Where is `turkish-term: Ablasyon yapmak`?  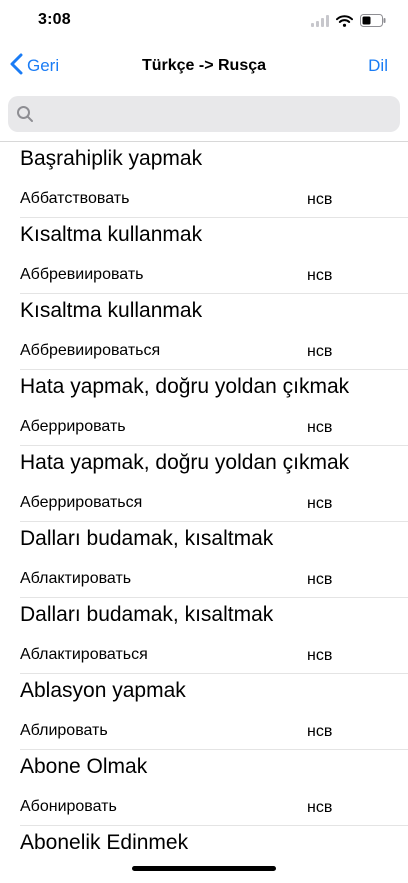 turkish-term: Ablasyon yapmak is located at coordinates (103, 690).